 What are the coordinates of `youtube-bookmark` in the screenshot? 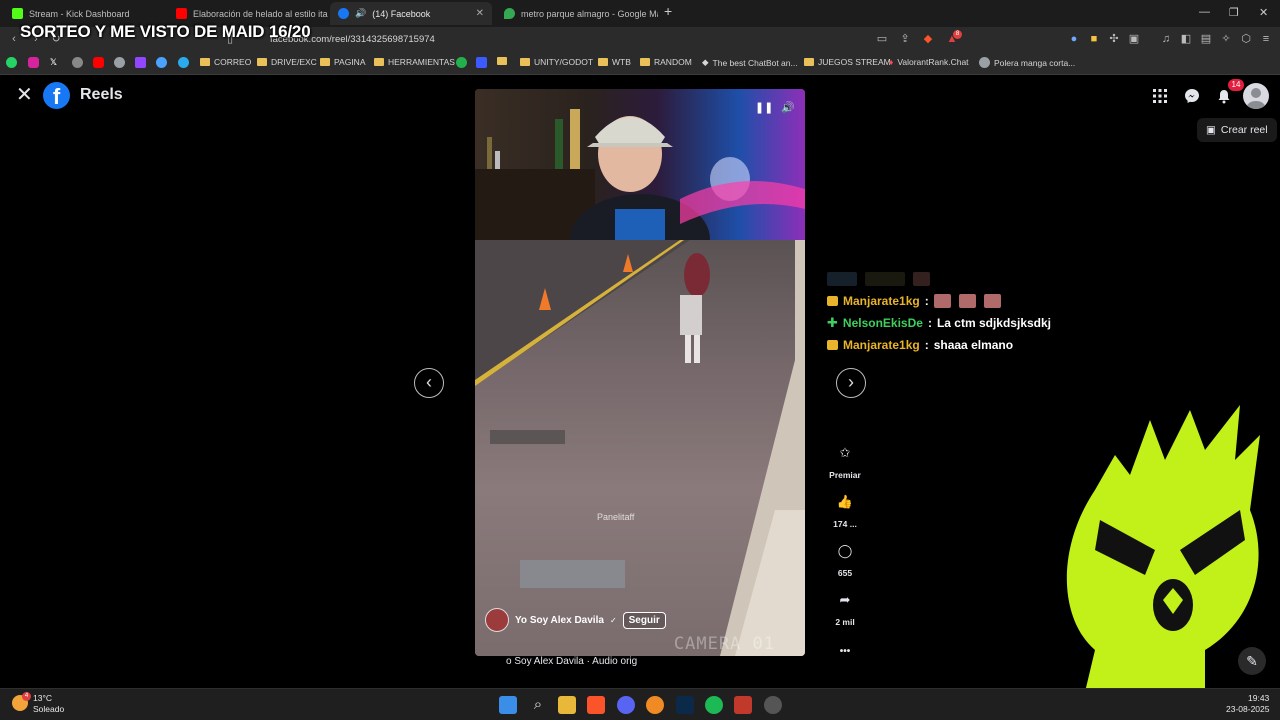 It's located at (98, 62).